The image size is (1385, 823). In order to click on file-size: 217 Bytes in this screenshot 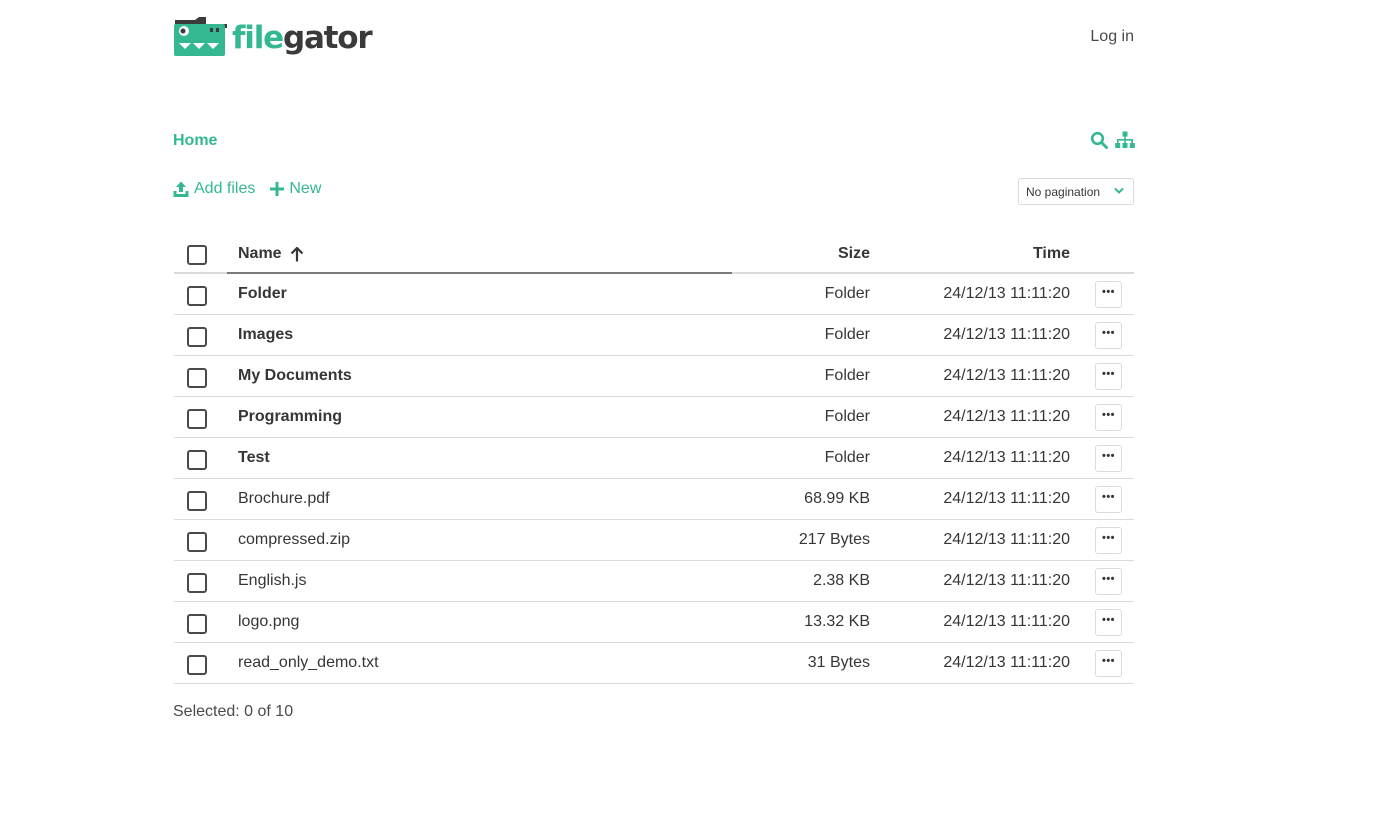, I will do `click(834, 539)`.